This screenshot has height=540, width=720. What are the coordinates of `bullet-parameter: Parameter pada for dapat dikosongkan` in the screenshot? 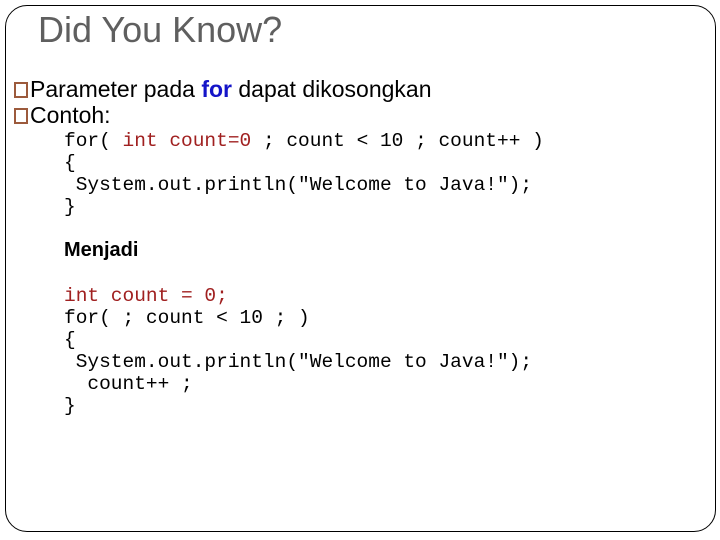 It's located at (223, 89).